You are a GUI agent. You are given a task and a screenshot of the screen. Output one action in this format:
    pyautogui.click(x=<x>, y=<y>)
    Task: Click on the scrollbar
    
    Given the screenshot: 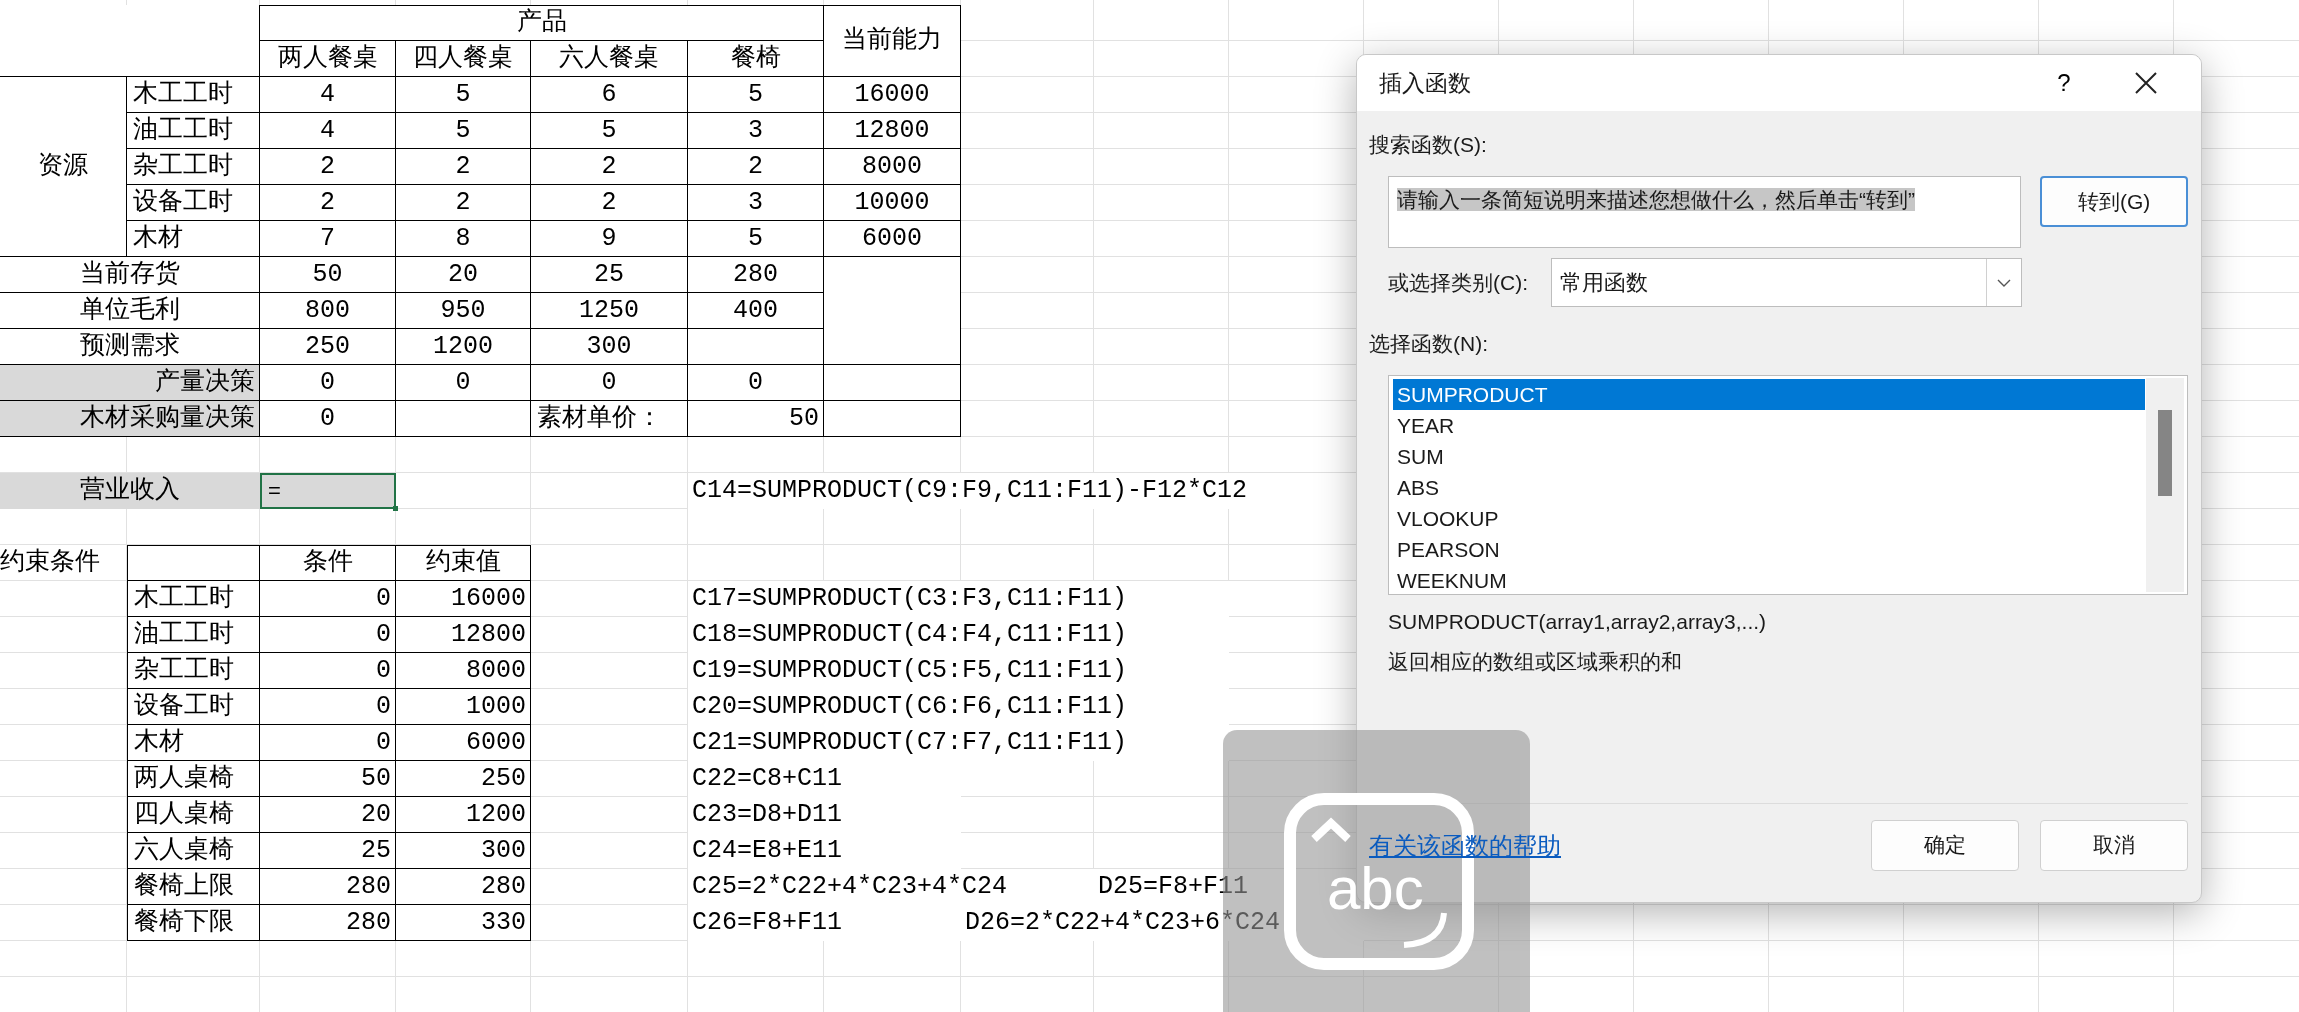 What is the action you would take?
    pyautogui.click(x=2165, y=485)
    